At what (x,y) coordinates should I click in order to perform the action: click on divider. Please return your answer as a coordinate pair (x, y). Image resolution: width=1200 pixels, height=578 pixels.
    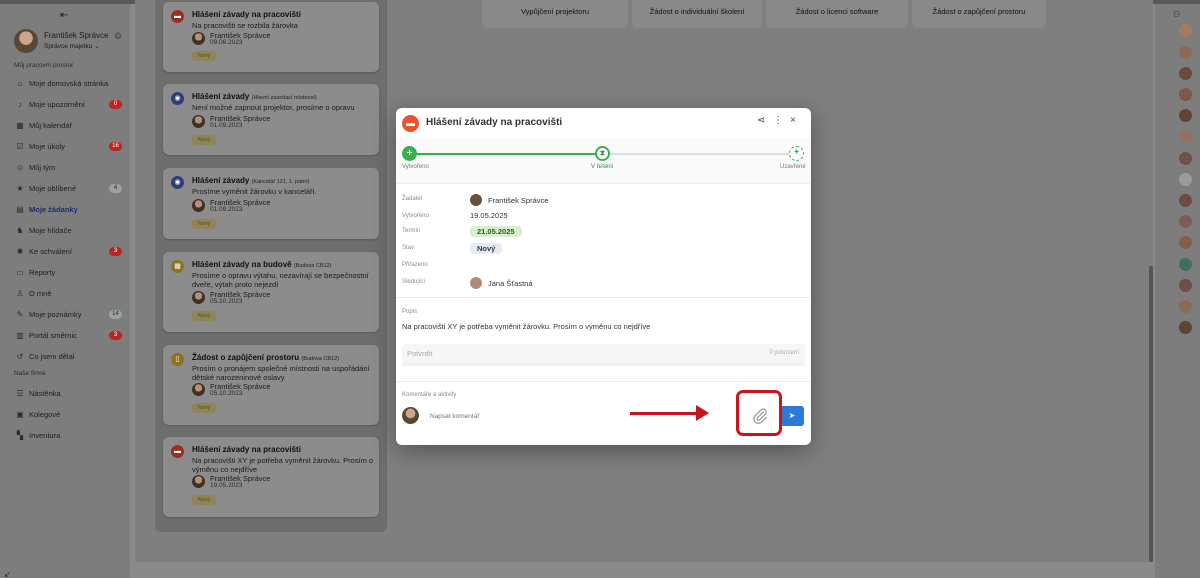
    Looking at the image, I should click on (603, 381).